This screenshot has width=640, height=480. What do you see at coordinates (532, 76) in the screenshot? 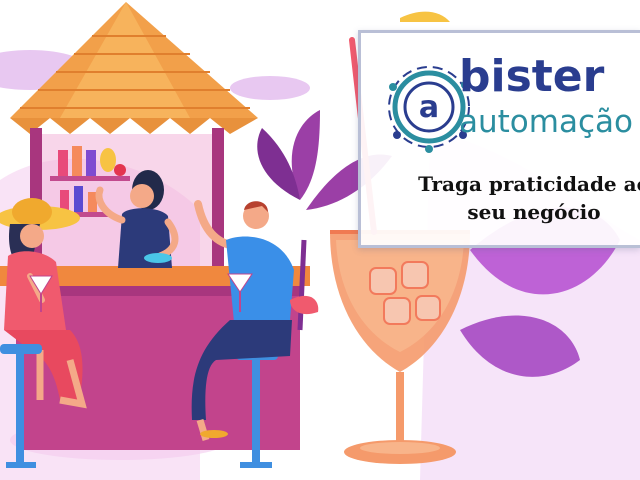
I see `brand-name: bister` at bounding box center [532, 76].